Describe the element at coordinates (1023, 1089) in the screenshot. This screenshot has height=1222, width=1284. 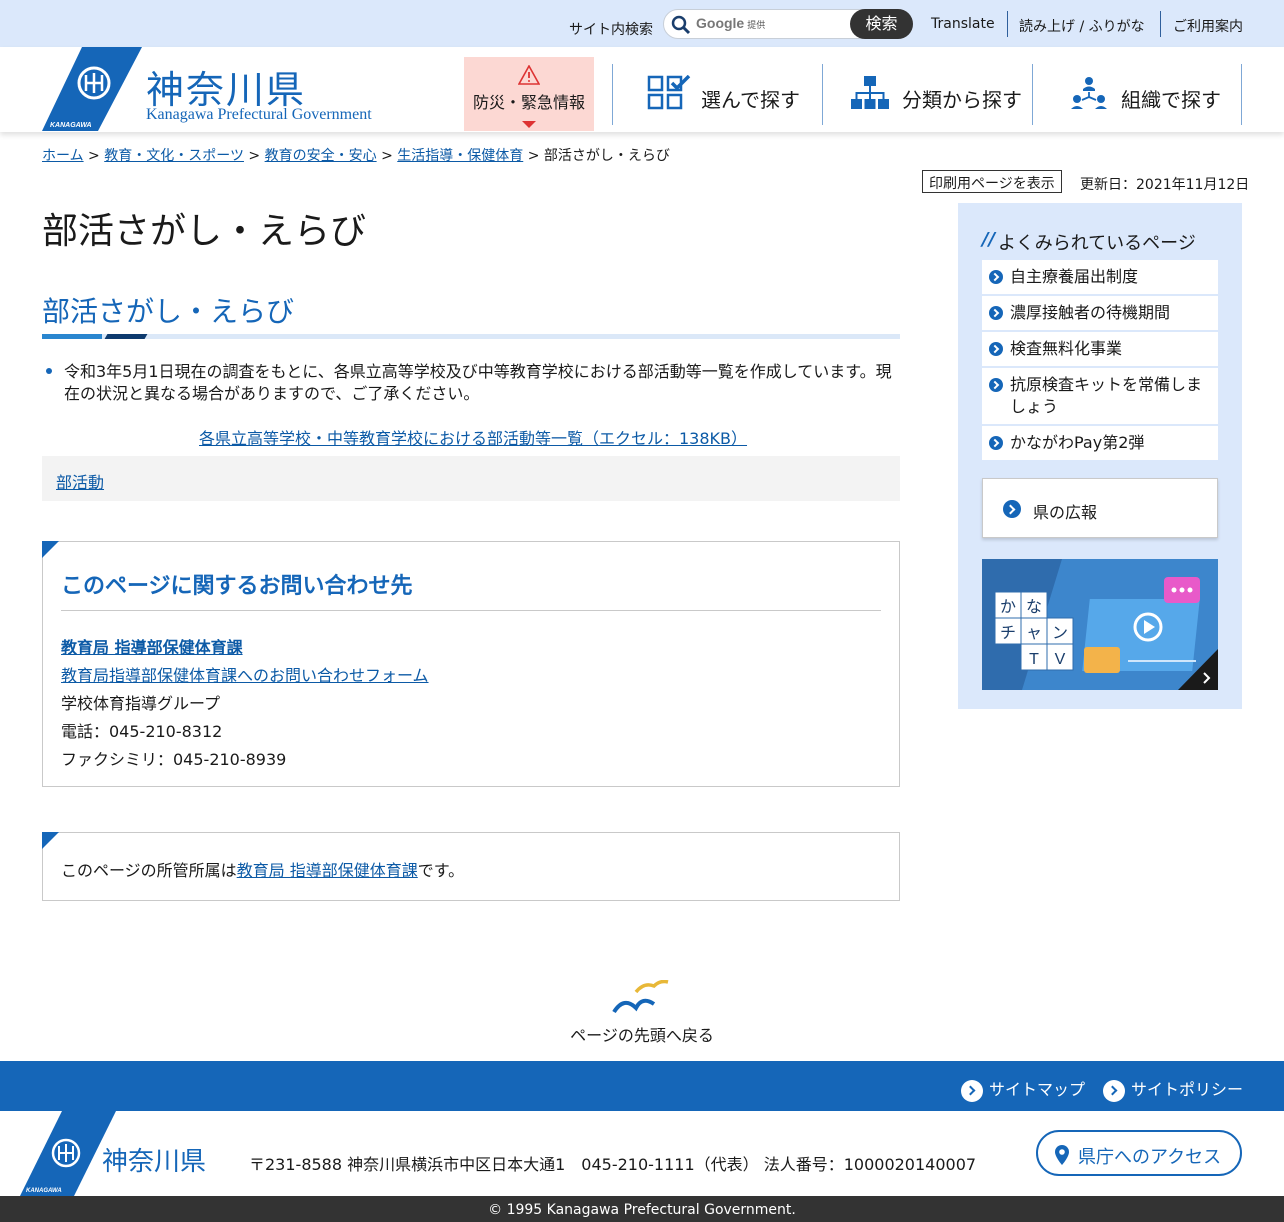
I see `sitemap-link: サイトマップ` at that location.